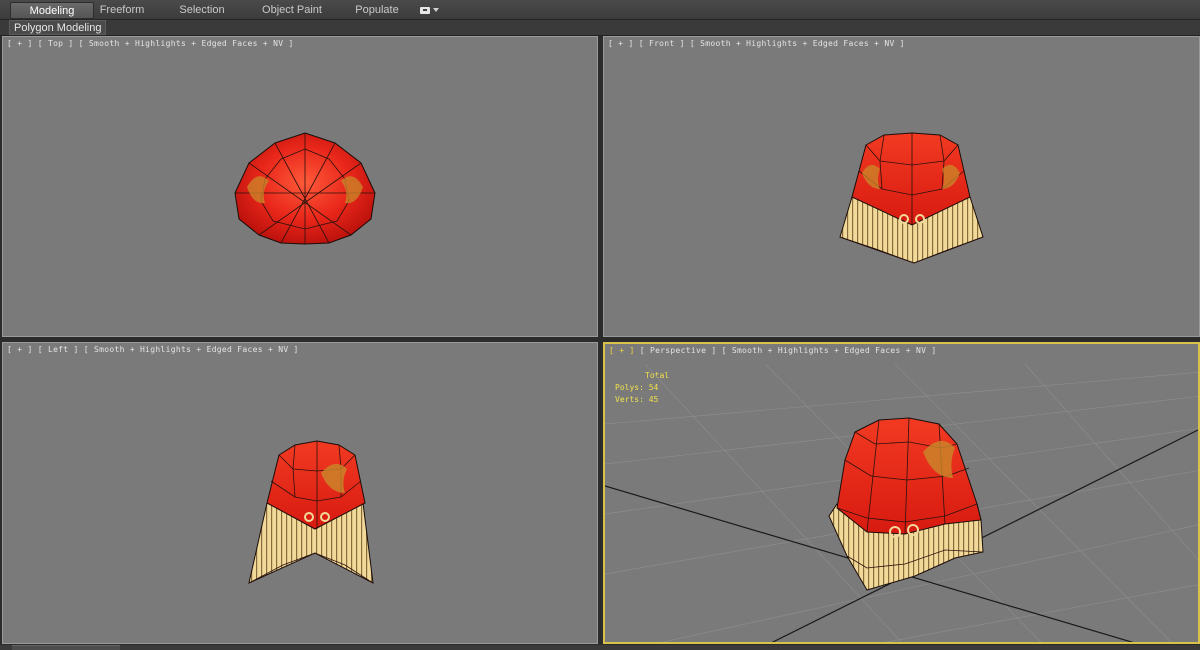 This screenshot has width=1200, height=650. Describe the element at coordinates (600, 28) in the screenshot. I see `ribbon-subpanel: Polygon Modeling` at that location.